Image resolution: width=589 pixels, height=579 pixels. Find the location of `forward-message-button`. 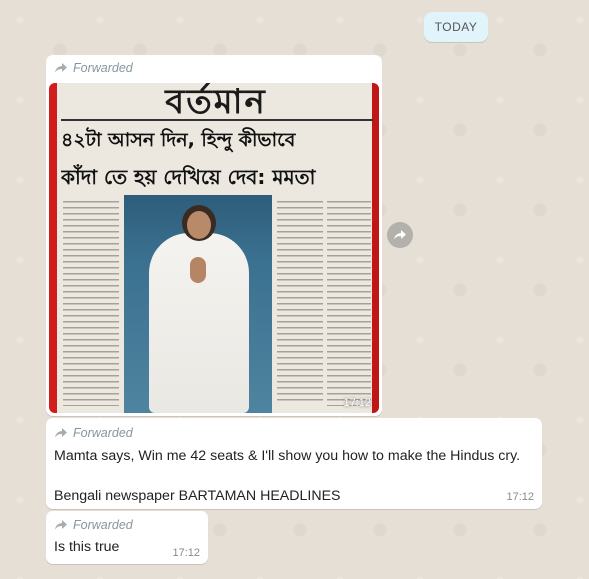

forward-message-button is located at coordinates (400, 235).